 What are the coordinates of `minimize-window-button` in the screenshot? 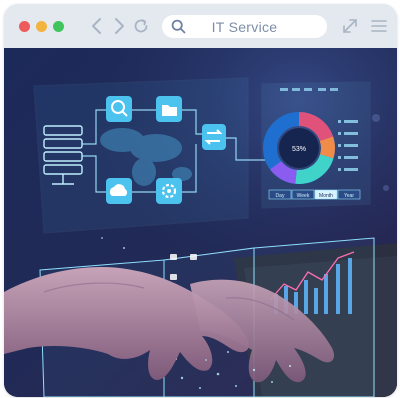 It's located at (41, 26).